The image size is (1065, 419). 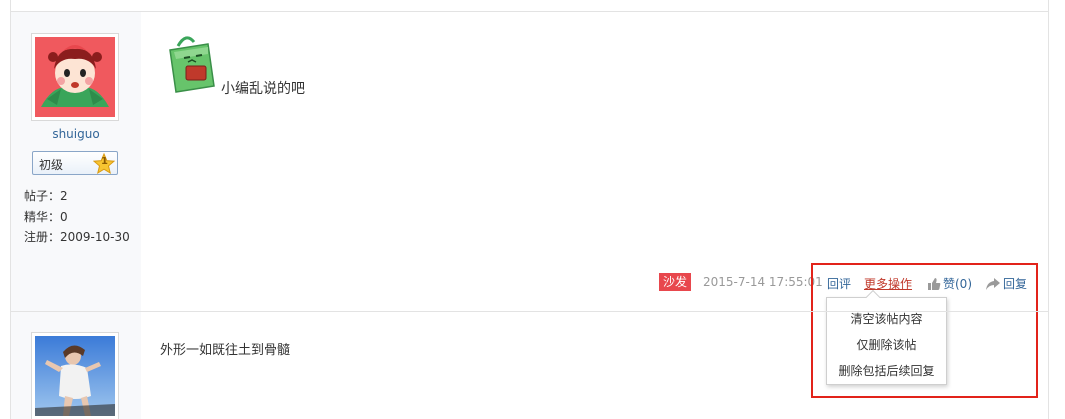 What do you see at coordinates (675, 282) in the screenshot?
I see `floor-badge: 沙发` at bounding box center [675, 282].